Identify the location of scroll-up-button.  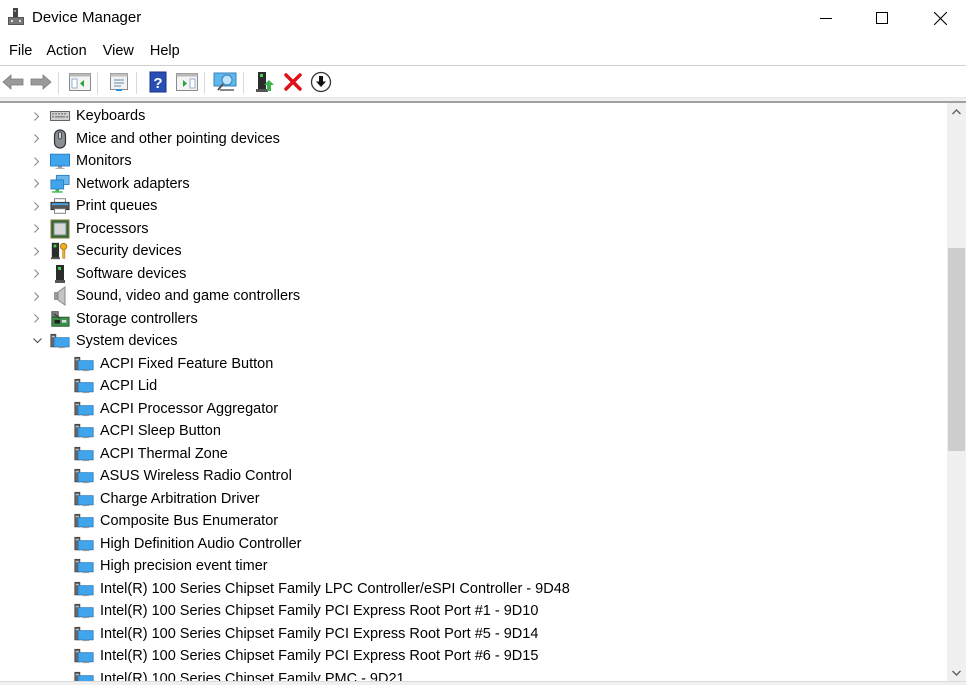
(956, 111).